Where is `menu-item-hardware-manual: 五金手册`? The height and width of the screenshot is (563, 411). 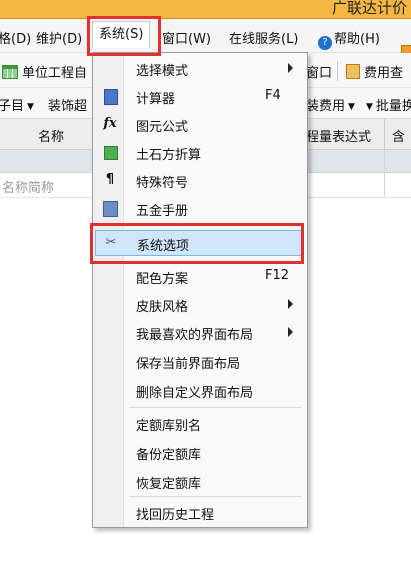 menu-item-hardware-manual: 五金手册 is located at coordinates (200, 208).